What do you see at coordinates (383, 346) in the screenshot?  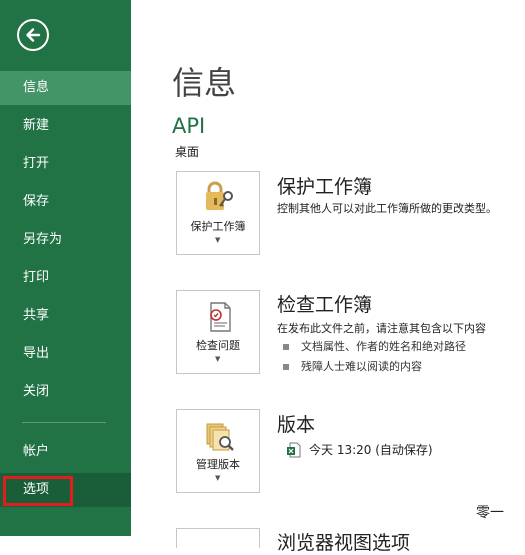 I see `inspect-bullet-1: 文档属性、作者的姓名和绝对路径` at bounding box center [383, 346].